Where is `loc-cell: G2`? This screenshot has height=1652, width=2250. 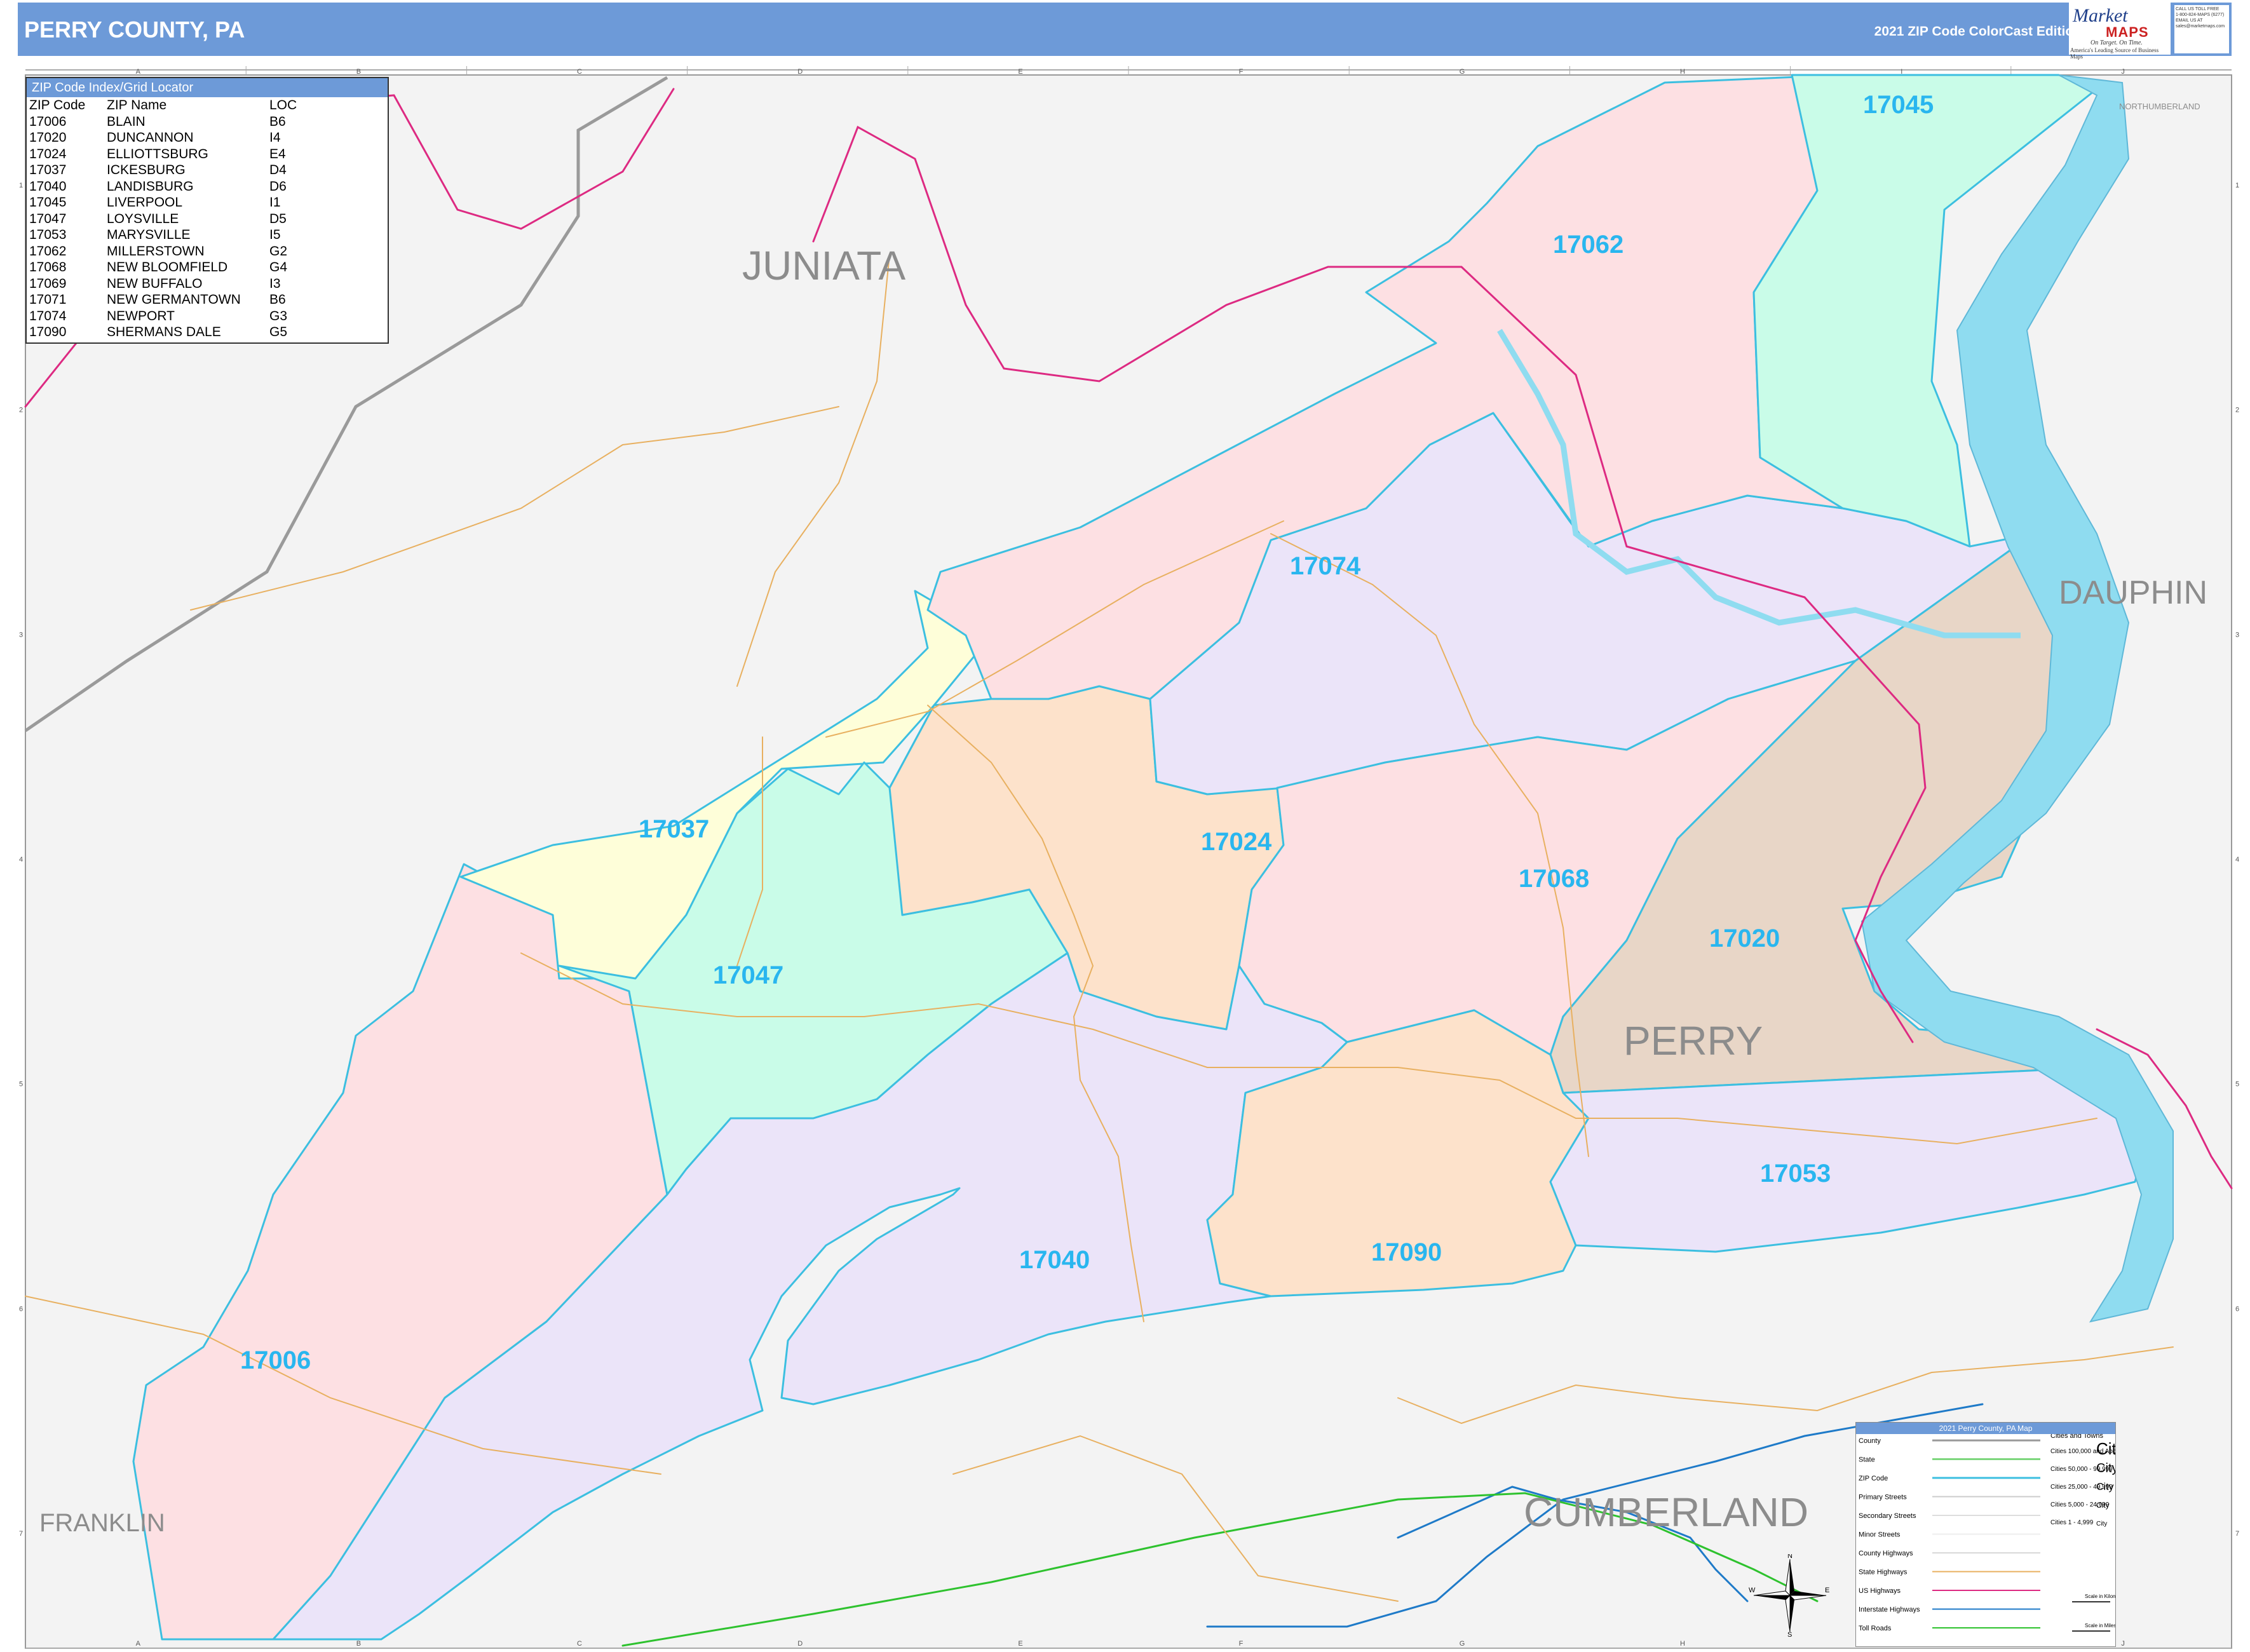
loc-cell: G2 is located at coordinates (278, 251).